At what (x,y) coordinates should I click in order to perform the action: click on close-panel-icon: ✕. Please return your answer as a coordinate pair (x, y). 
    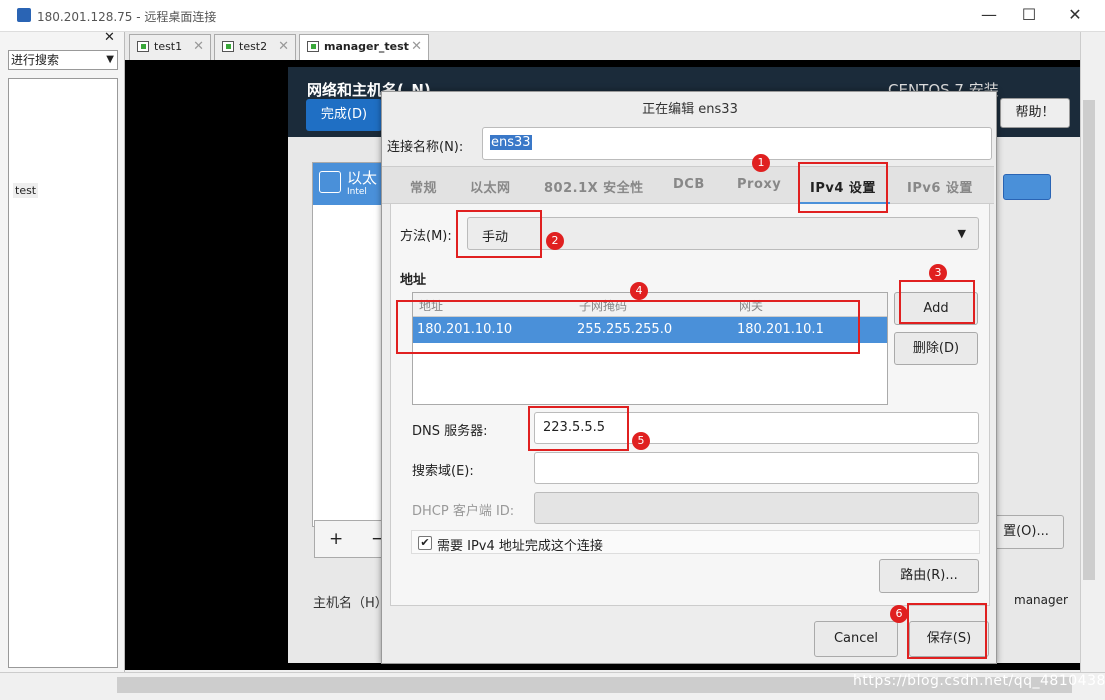
    Looking at the image, I should click on (109, 37).